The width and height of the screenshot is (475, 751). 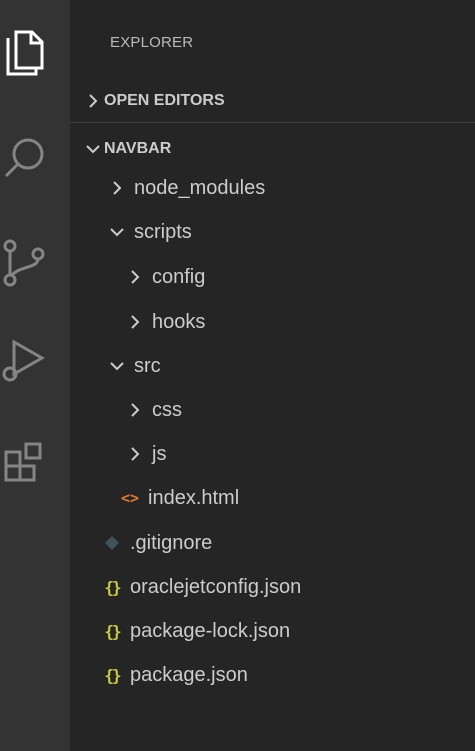 I want to click on tree-item-oraclejetconfig: {} oraclejetconfig.json, so click(x=272, y=587).